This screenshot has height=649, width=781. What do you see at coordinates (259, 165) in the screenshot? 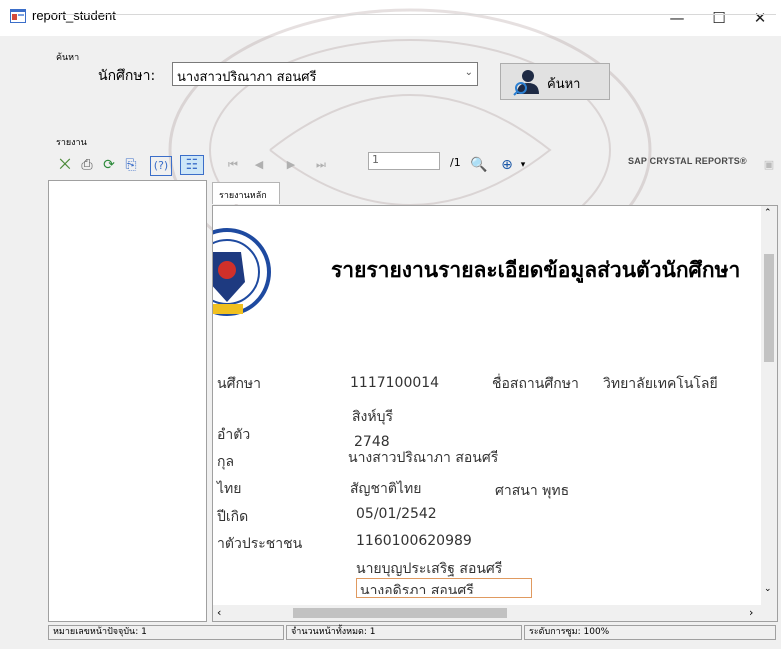
I see `previous-page-icon: ◀` at bounding box center [259, 165].